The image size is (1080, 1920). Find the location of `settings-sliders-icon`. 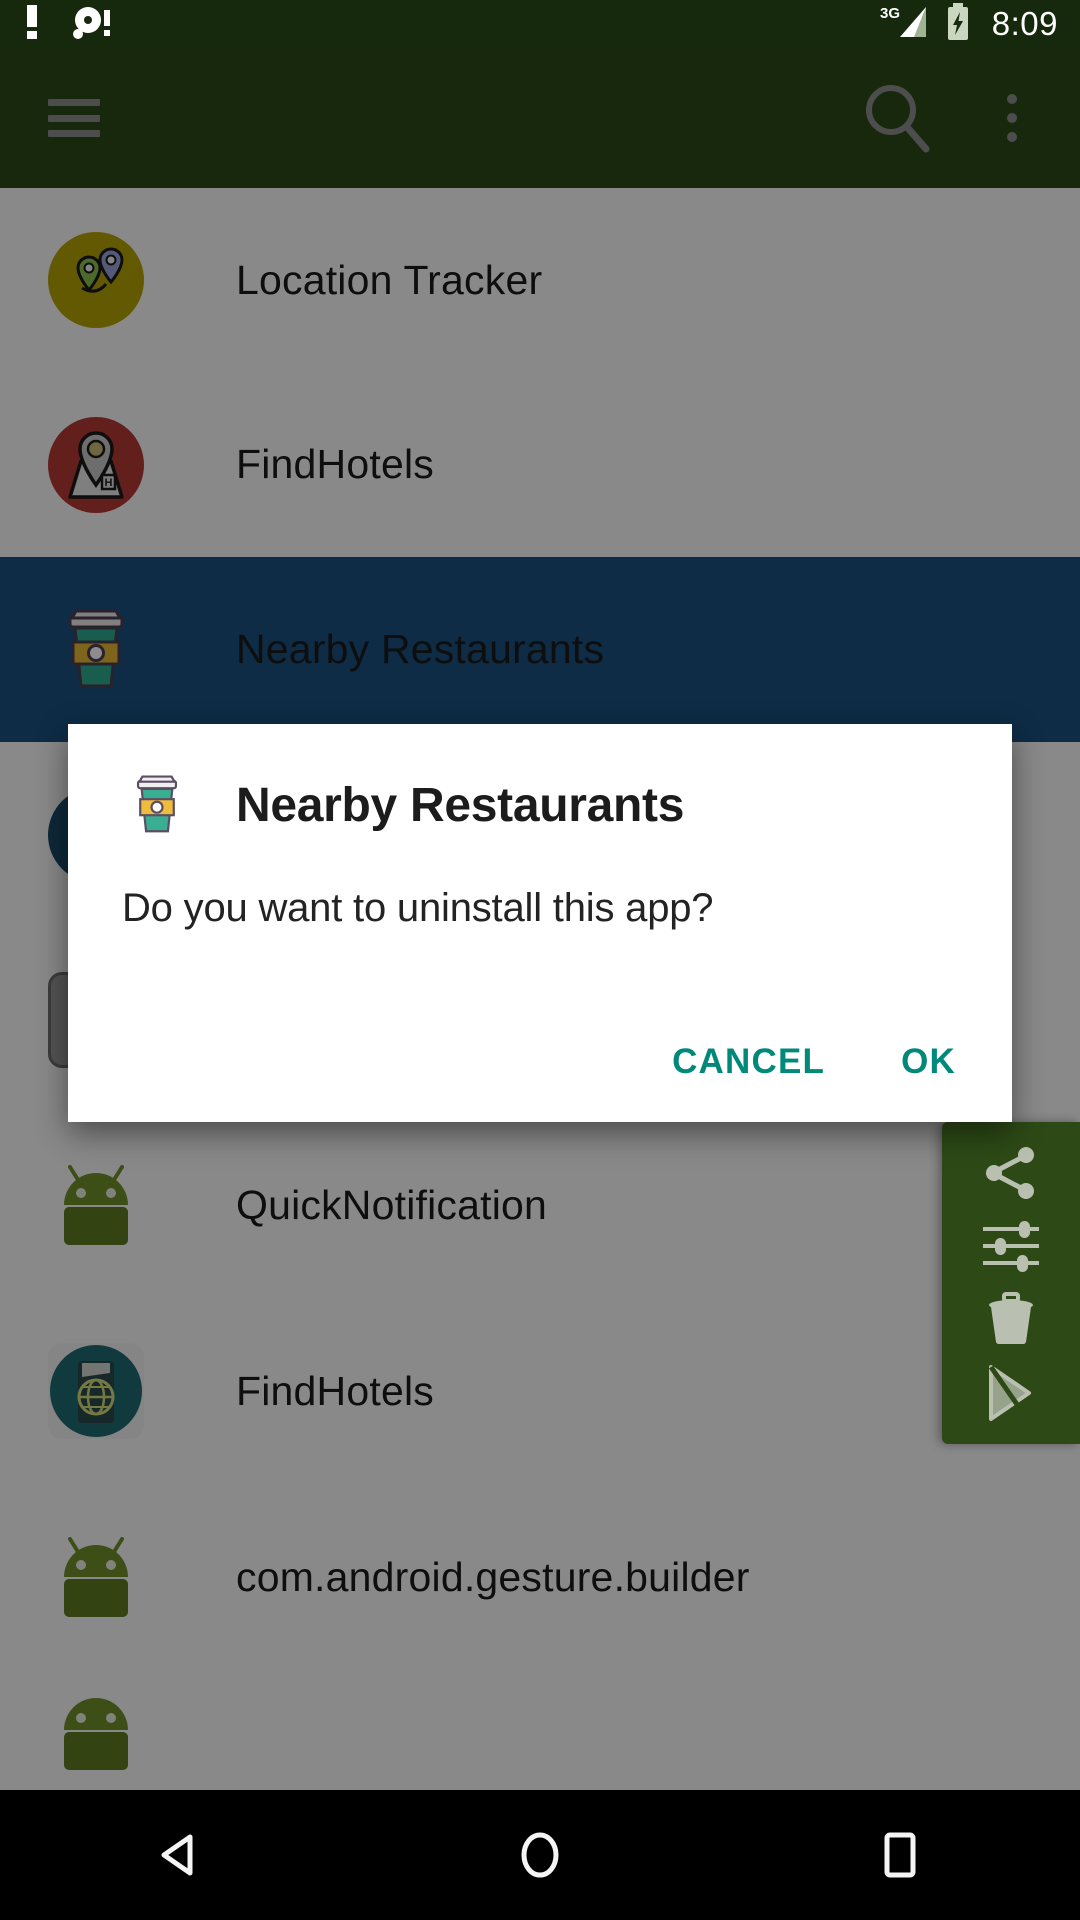

settings-sliders-icon is located at coordinates (1011, 1247).